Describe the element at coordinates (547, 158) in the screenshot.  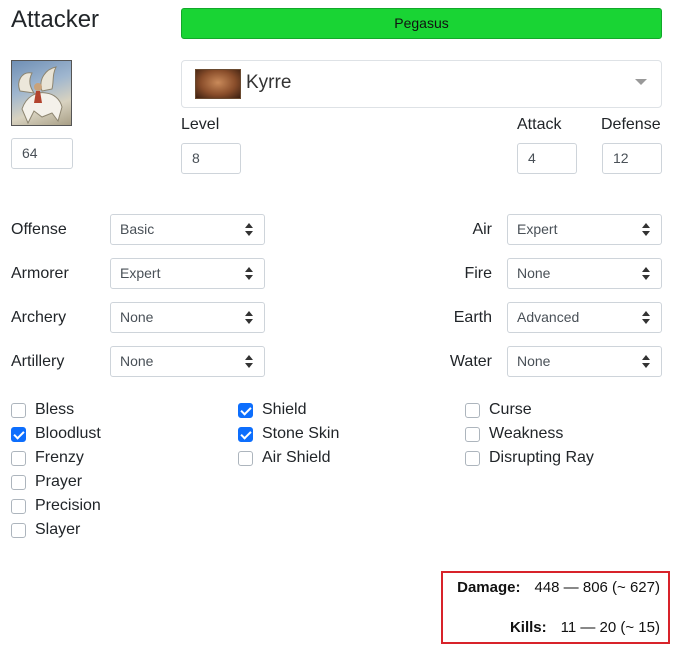
I see `attack-input: 4` at that location.